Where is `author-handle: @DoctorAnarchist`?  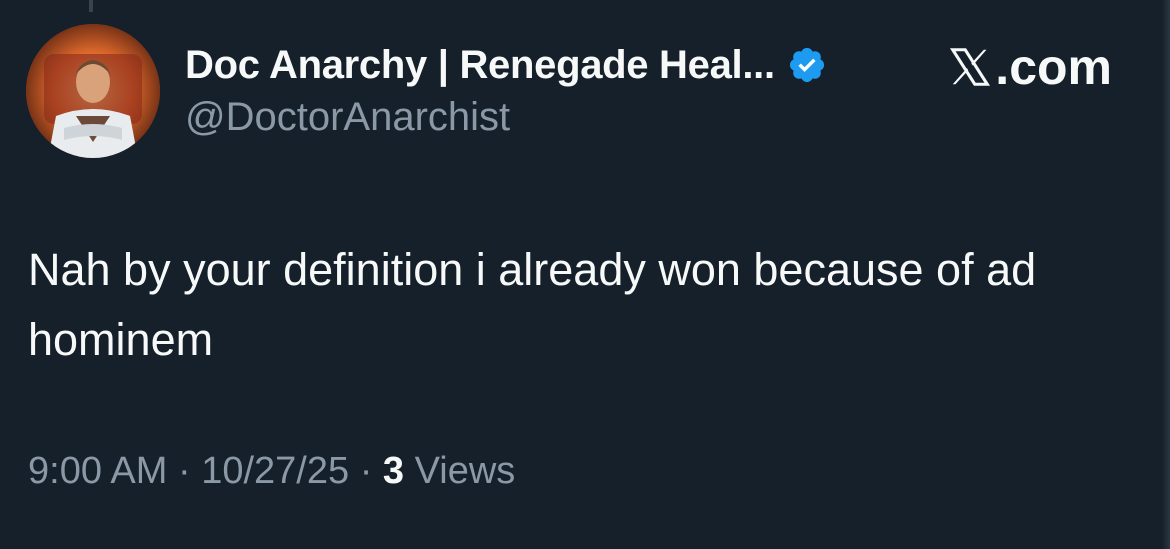
author-handle: @DoctorAnarchist is located at coordinates (347, 117).